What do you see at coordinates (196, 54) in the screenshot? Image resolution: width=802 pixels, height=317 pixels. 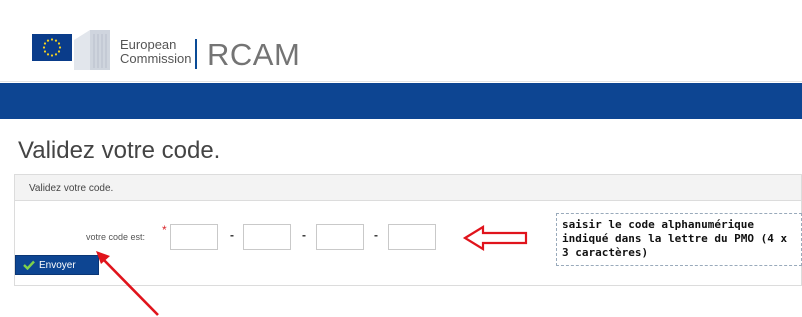 I see `header-divider` at bounding box center [196, 54].